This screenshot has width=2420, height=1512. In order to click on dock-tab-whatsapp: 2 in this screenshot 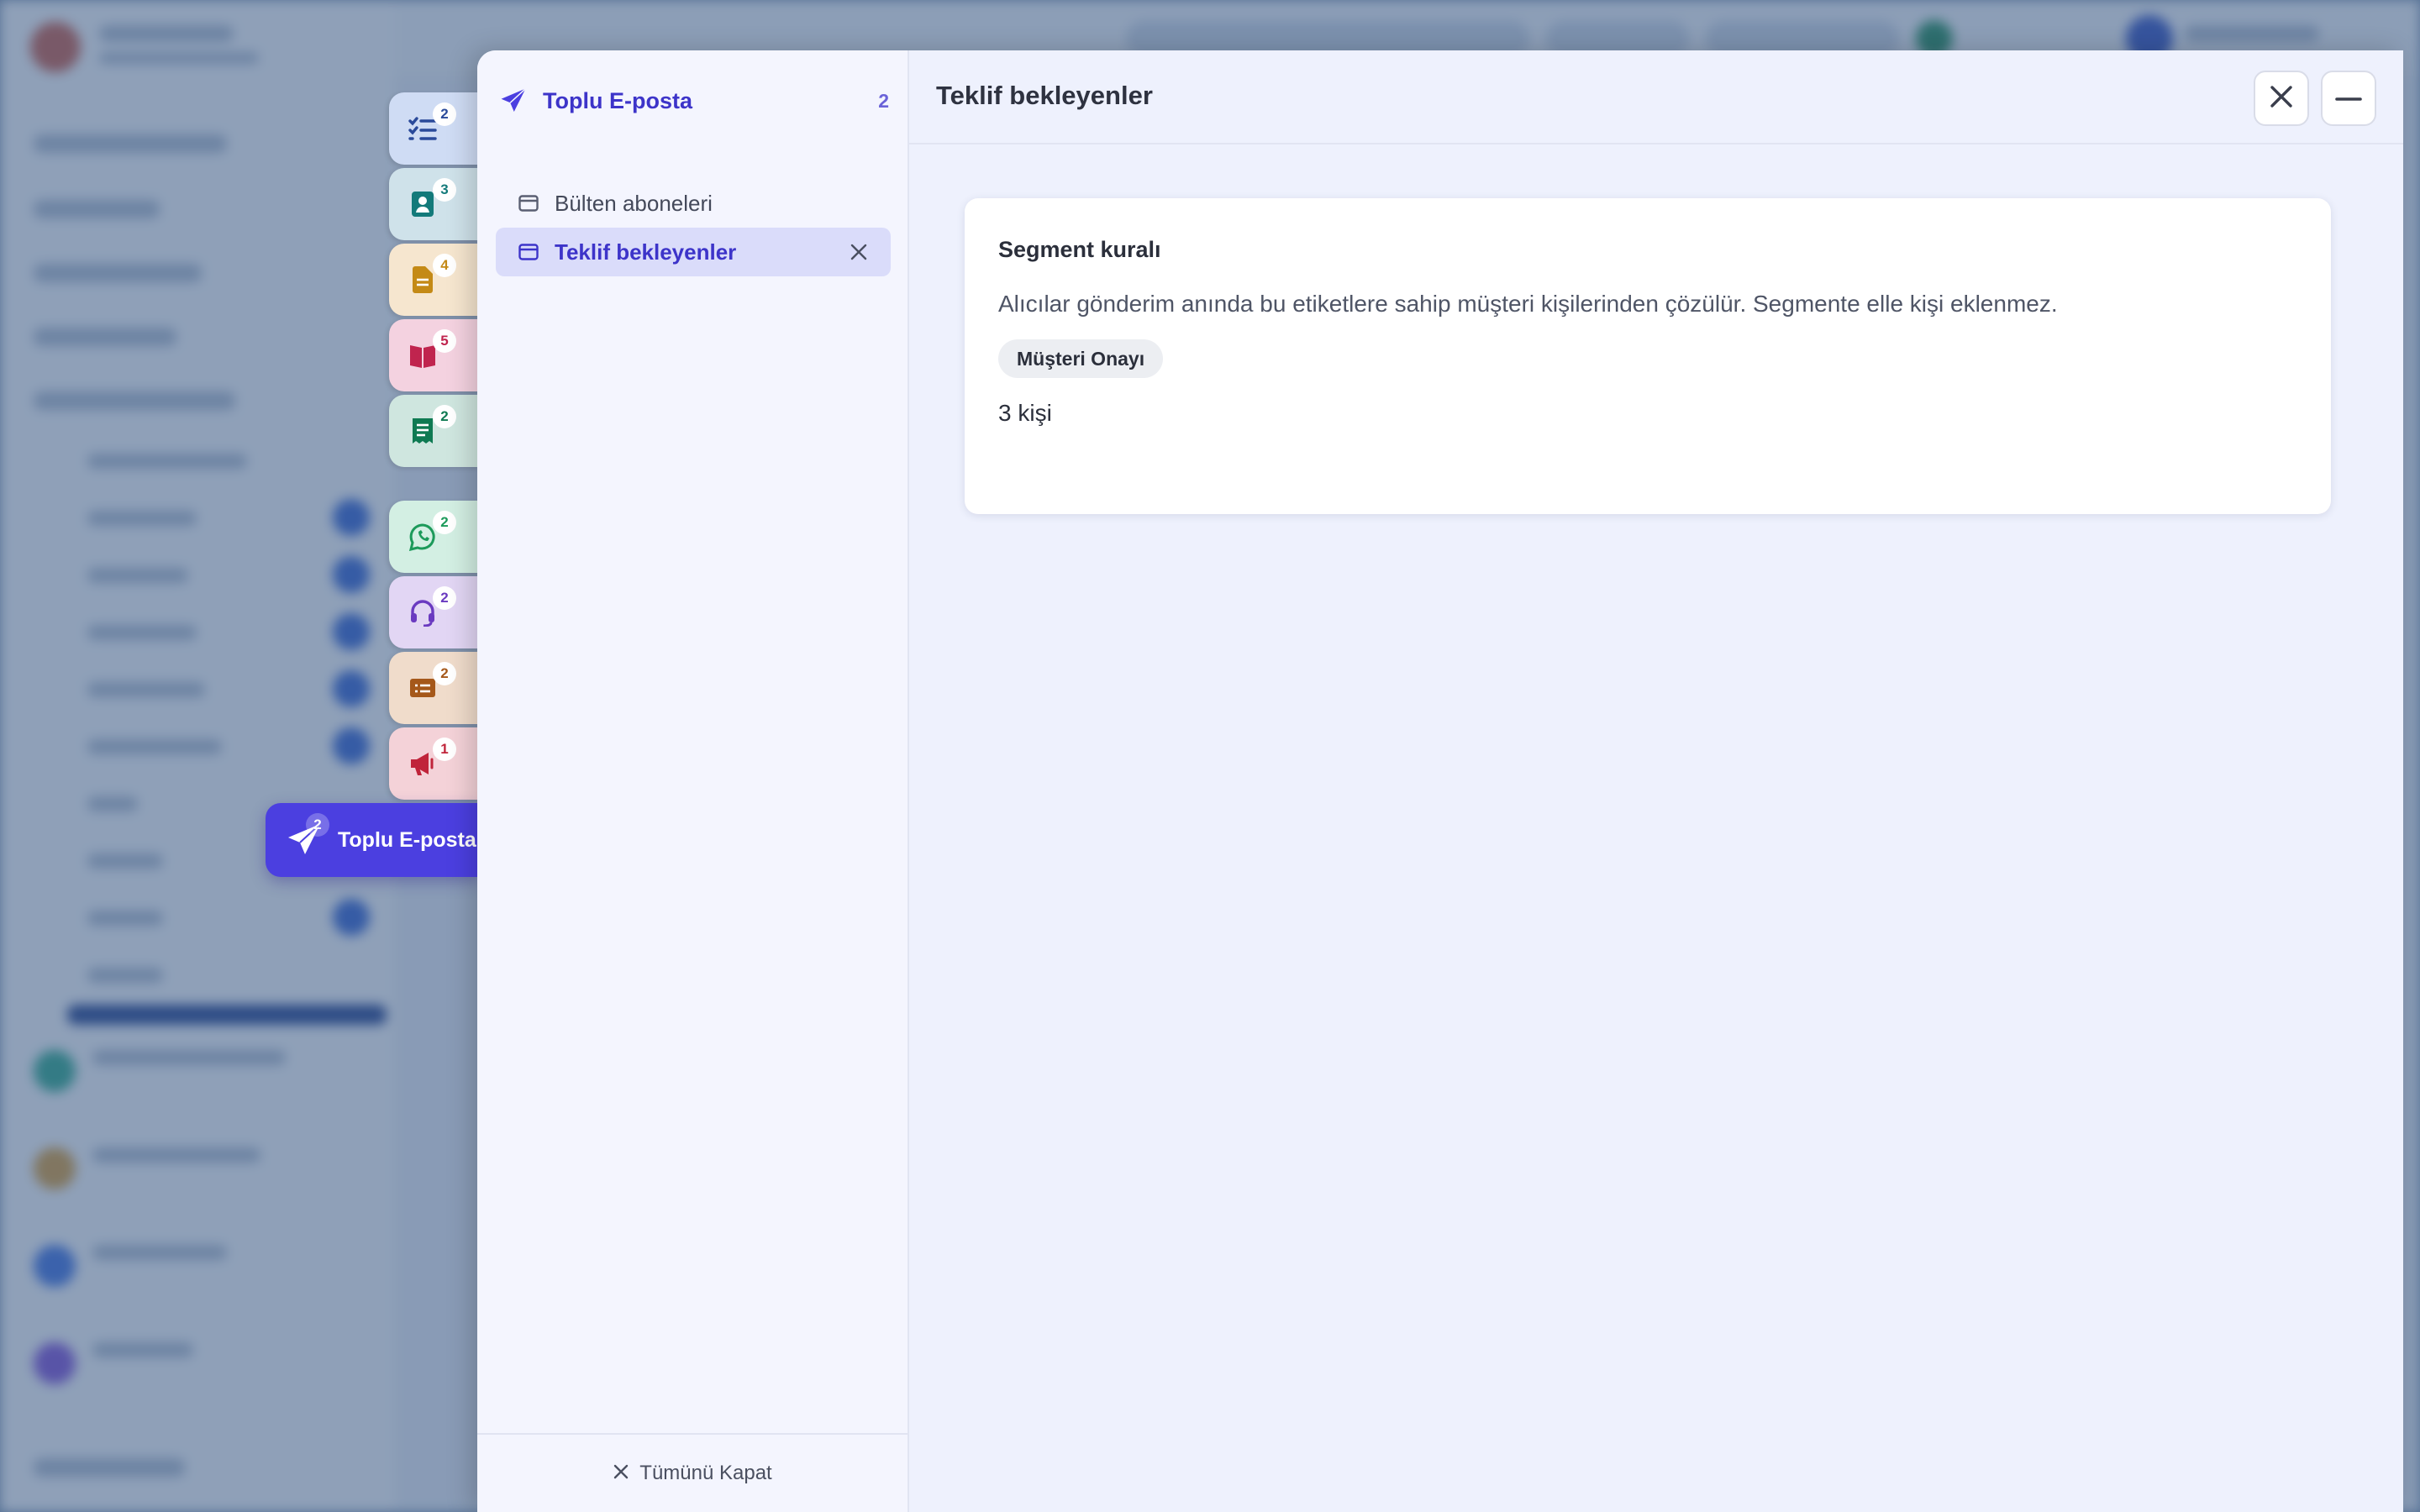, I will do `click(435, 537)`.